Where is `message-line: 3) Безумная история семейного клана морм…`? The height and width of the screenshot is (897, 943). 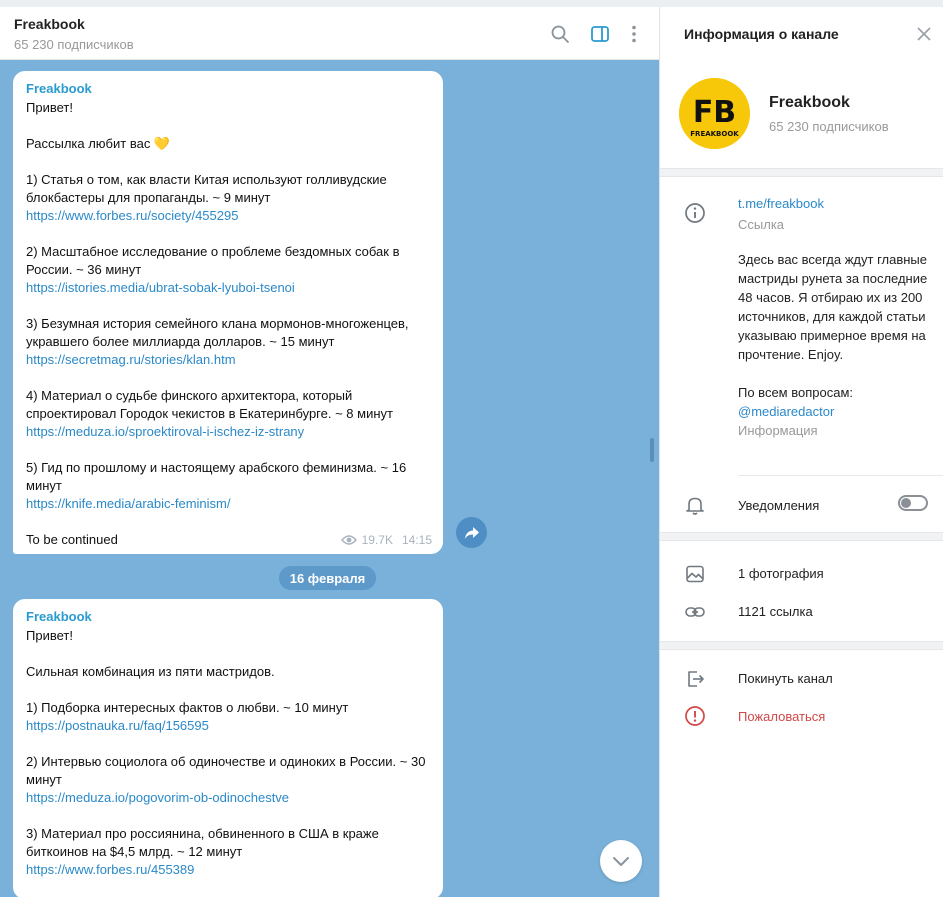 message-line: 3) Безумная история семейного клана морм… is located at coordinates (217, 332).